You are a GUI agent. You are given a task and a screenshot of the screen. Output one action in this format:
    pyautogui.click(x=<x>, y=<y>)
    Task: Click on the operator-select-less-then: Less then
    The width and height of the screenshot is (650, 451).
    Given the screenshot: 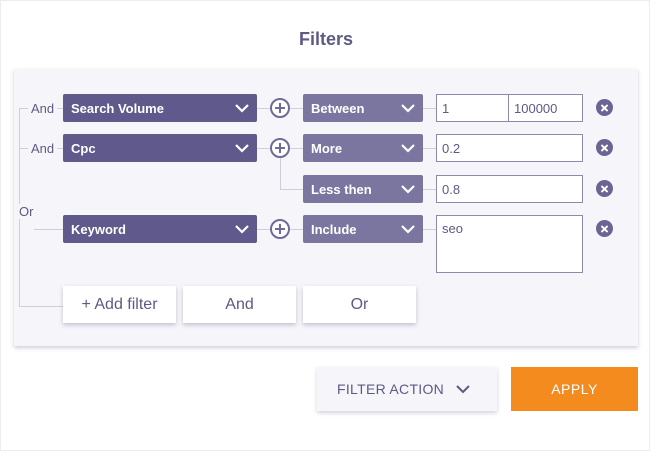 What is the action you would take?
    pyautogui.click(x=363, y=189)
    